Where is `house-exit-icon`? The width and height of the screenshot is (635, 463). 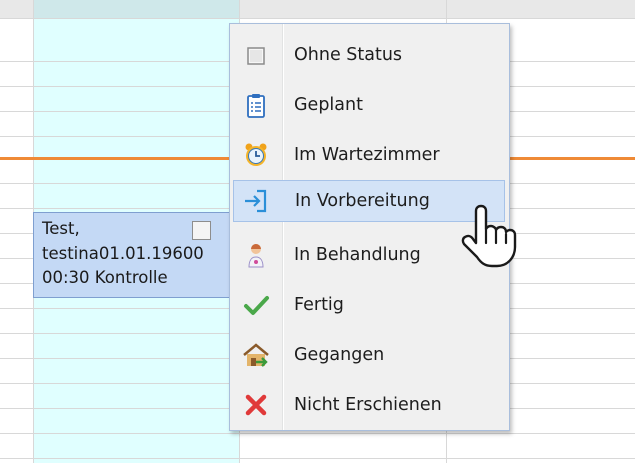
house-exit-icon is located at coordinates (256, 355).